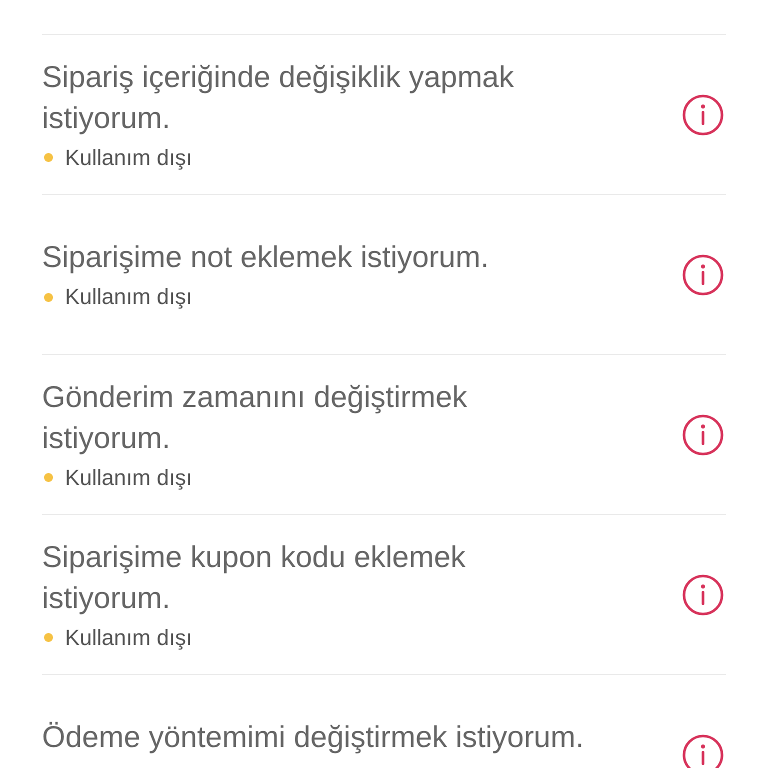 This screenshot has width=768, height=768. What do you see at coordinates (254, 578) in the screenshot?
I see `option-title: Siparişime kupon kodu eklemek istiyorum.` at bounding box center [254, 578].